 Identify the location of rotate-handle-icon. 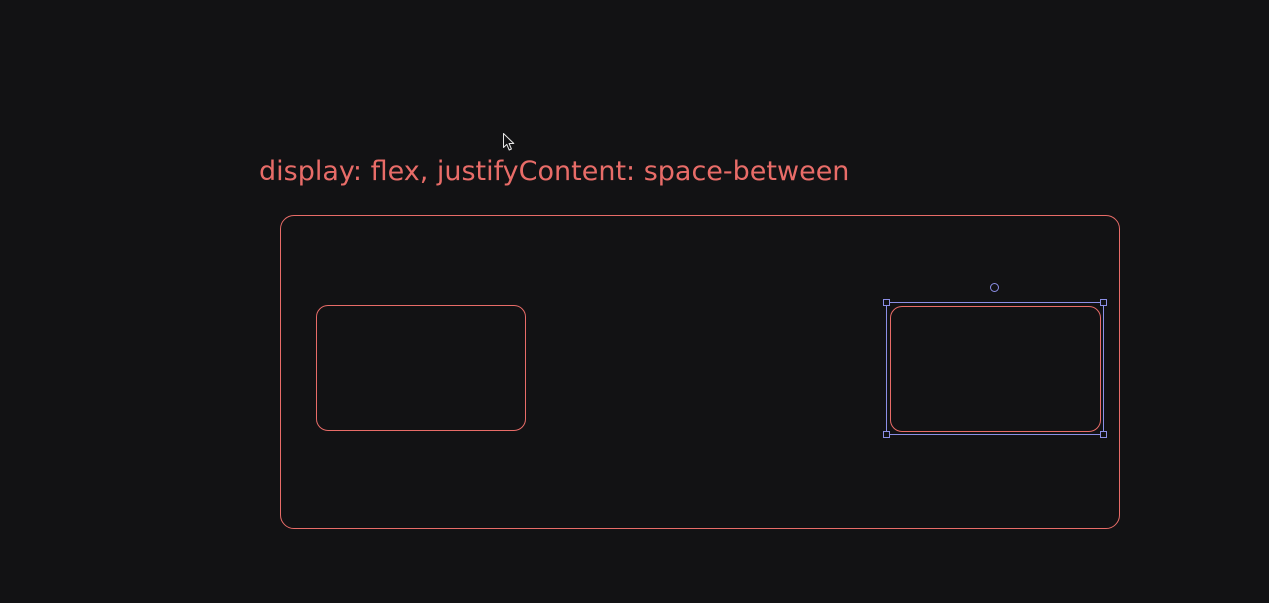
(994, 287).